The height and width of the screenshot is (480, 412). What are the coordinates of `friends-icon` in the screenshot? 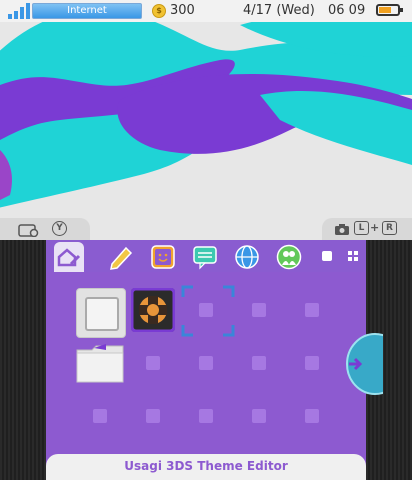 It's located at (289, 257).